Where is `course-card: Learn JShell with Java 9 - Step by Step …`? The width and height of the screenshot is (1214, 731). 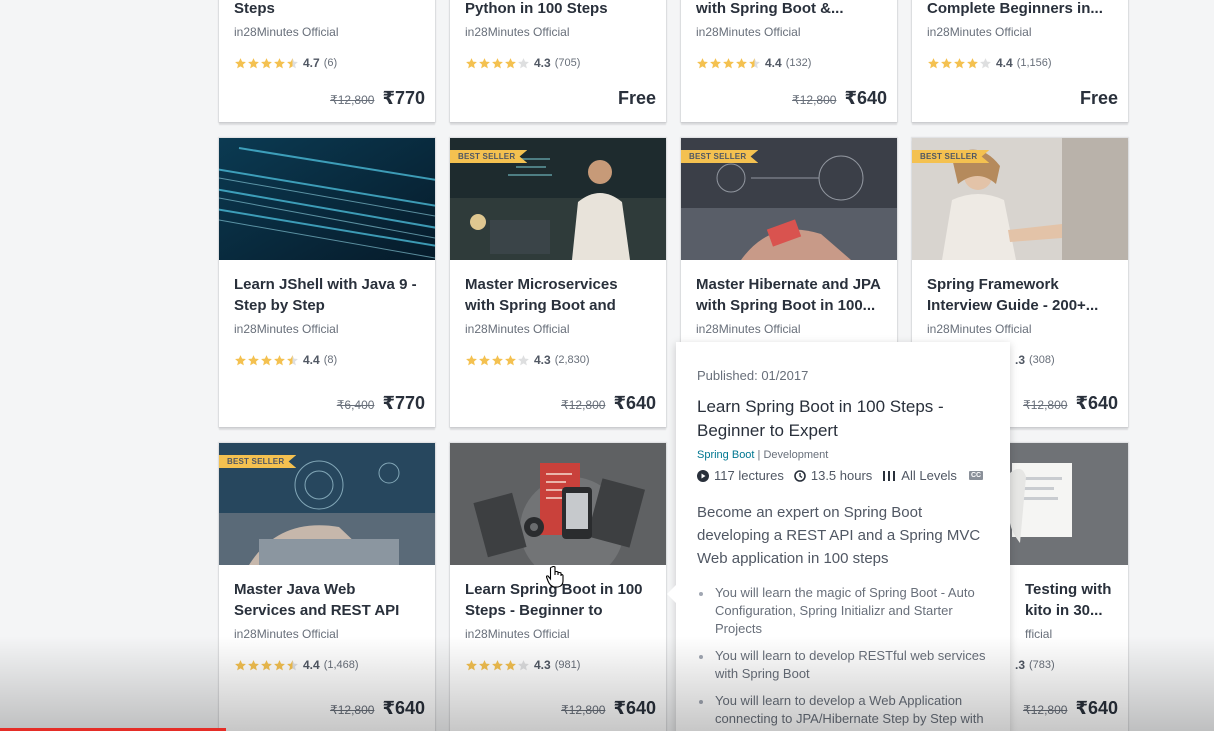 course-card: Learn JShell with Java 9 - Step by Step … is located at coordinates (327, 282).